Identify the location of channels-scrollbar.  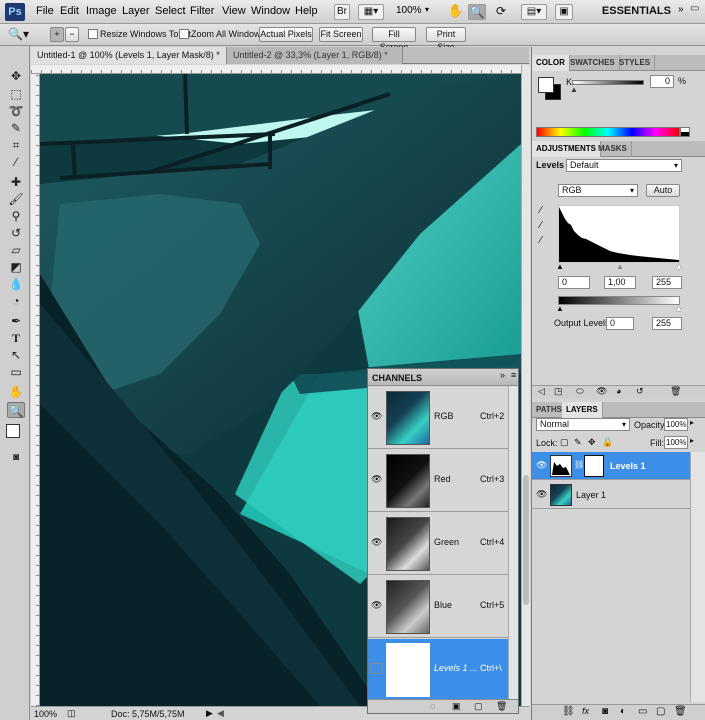
(513, 542).